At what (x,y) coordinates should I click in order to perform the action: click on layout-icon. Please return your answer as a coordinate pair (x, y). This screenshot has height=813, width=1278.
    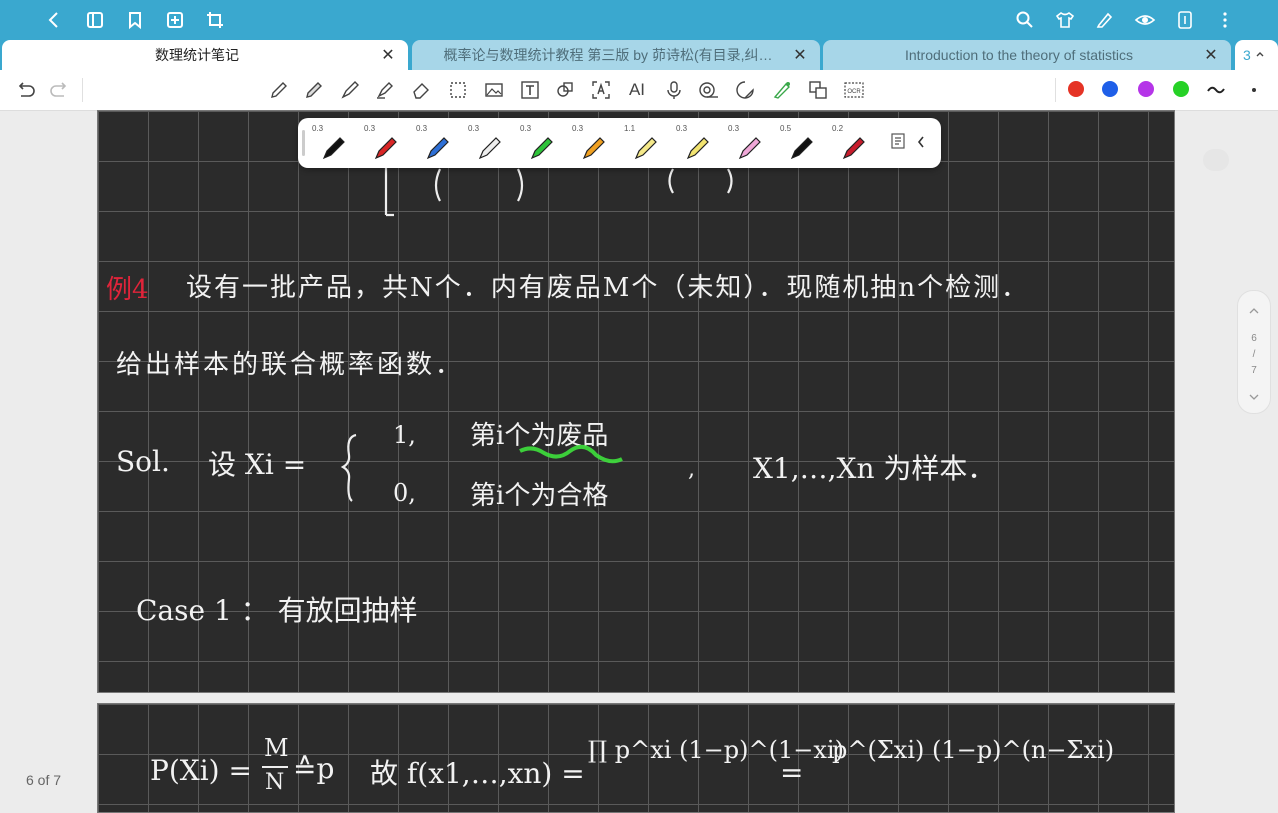
    Looking at the image, I should click on (1185, 20).